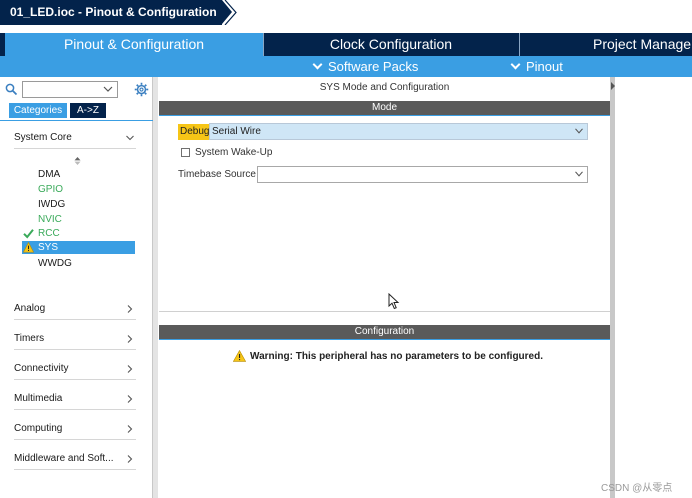 Image resolution: width=692 pixels, height=498 pixels. I want to click on timebase-label: Timebase Source, so click(217, 174).